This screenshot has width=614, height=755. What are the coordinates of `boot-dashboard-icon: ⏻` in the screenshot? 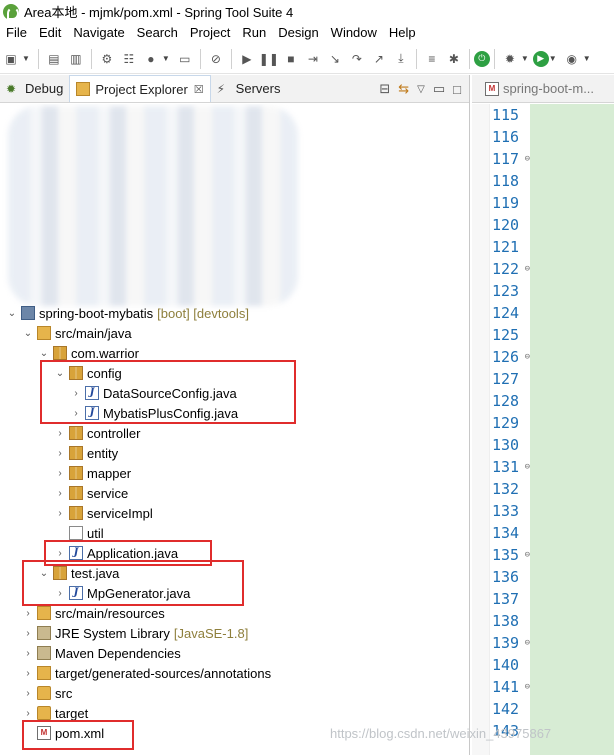 It's located at (481, 58).